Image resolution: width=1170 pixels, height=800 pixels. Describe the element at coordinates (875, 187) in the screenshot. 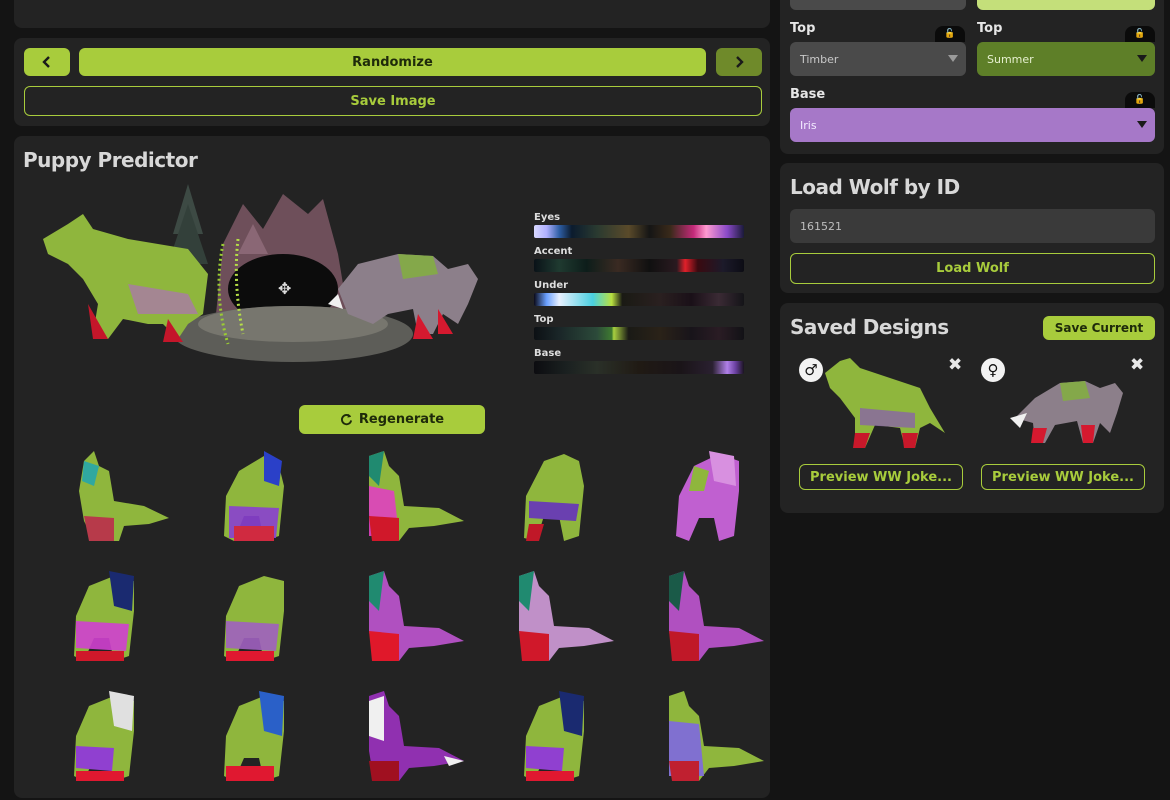

I see `load-wolf-title: Load Wolf by ID` at that location.